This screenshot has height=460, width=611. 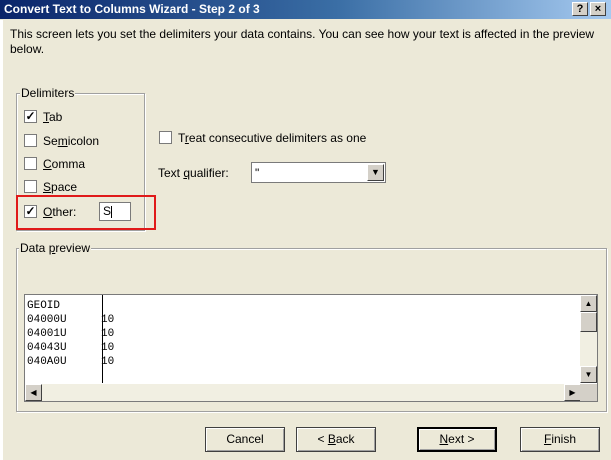 I want to click on consecutive-checkbox-box, so click(x=165, y=138).